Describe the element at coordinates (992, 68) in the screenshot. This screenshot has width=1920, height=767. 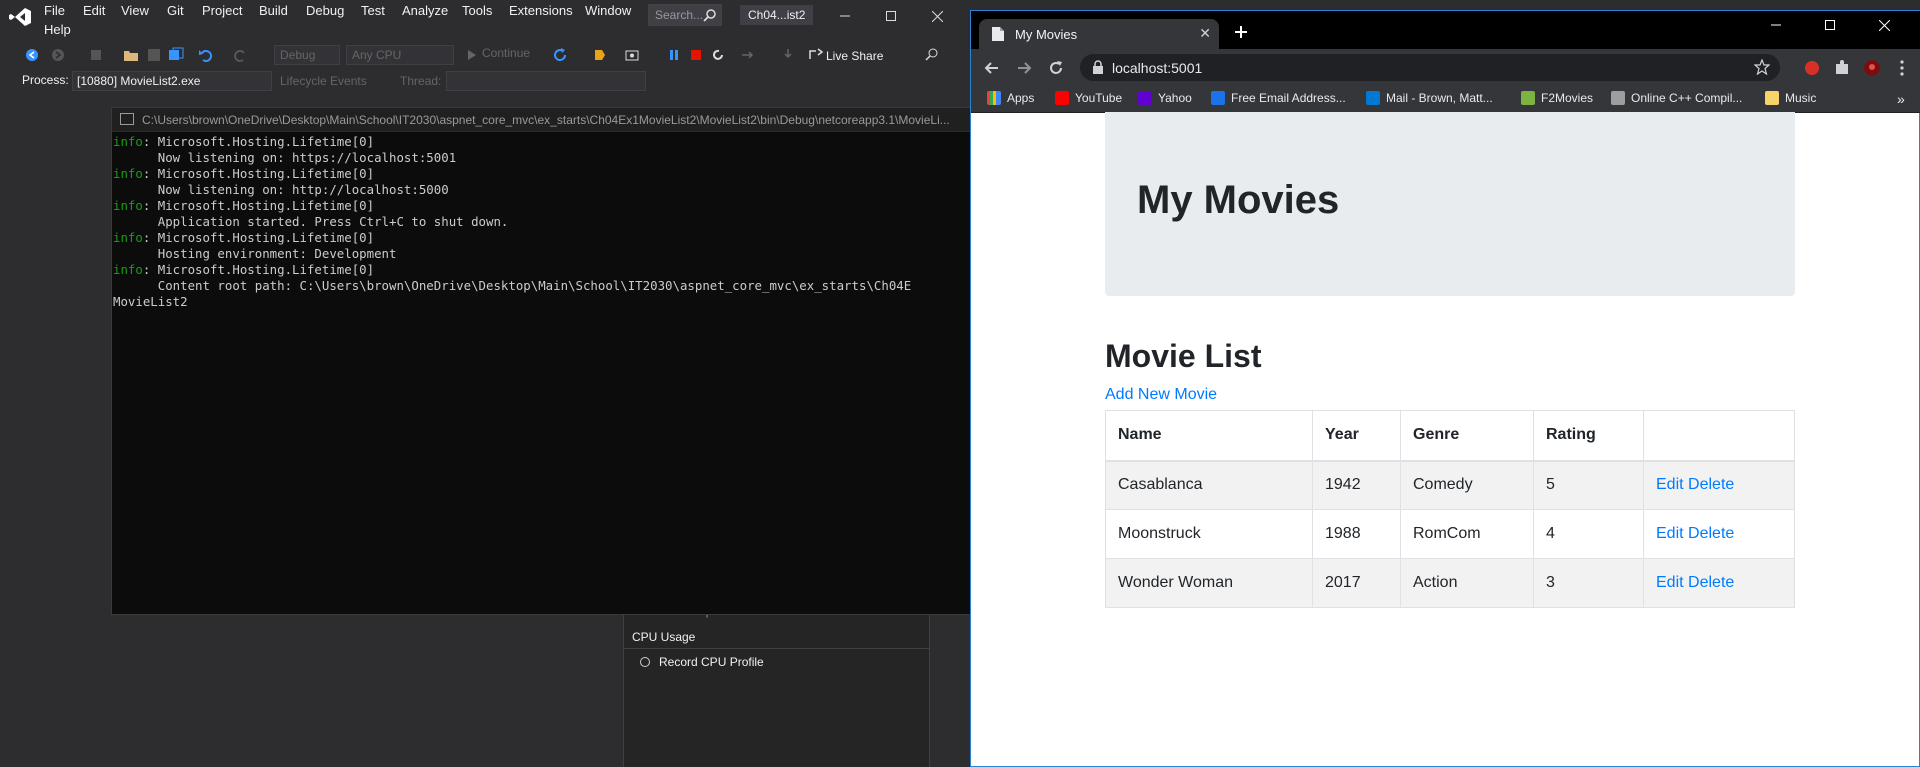
I see `back-arrow-icon` at that location.